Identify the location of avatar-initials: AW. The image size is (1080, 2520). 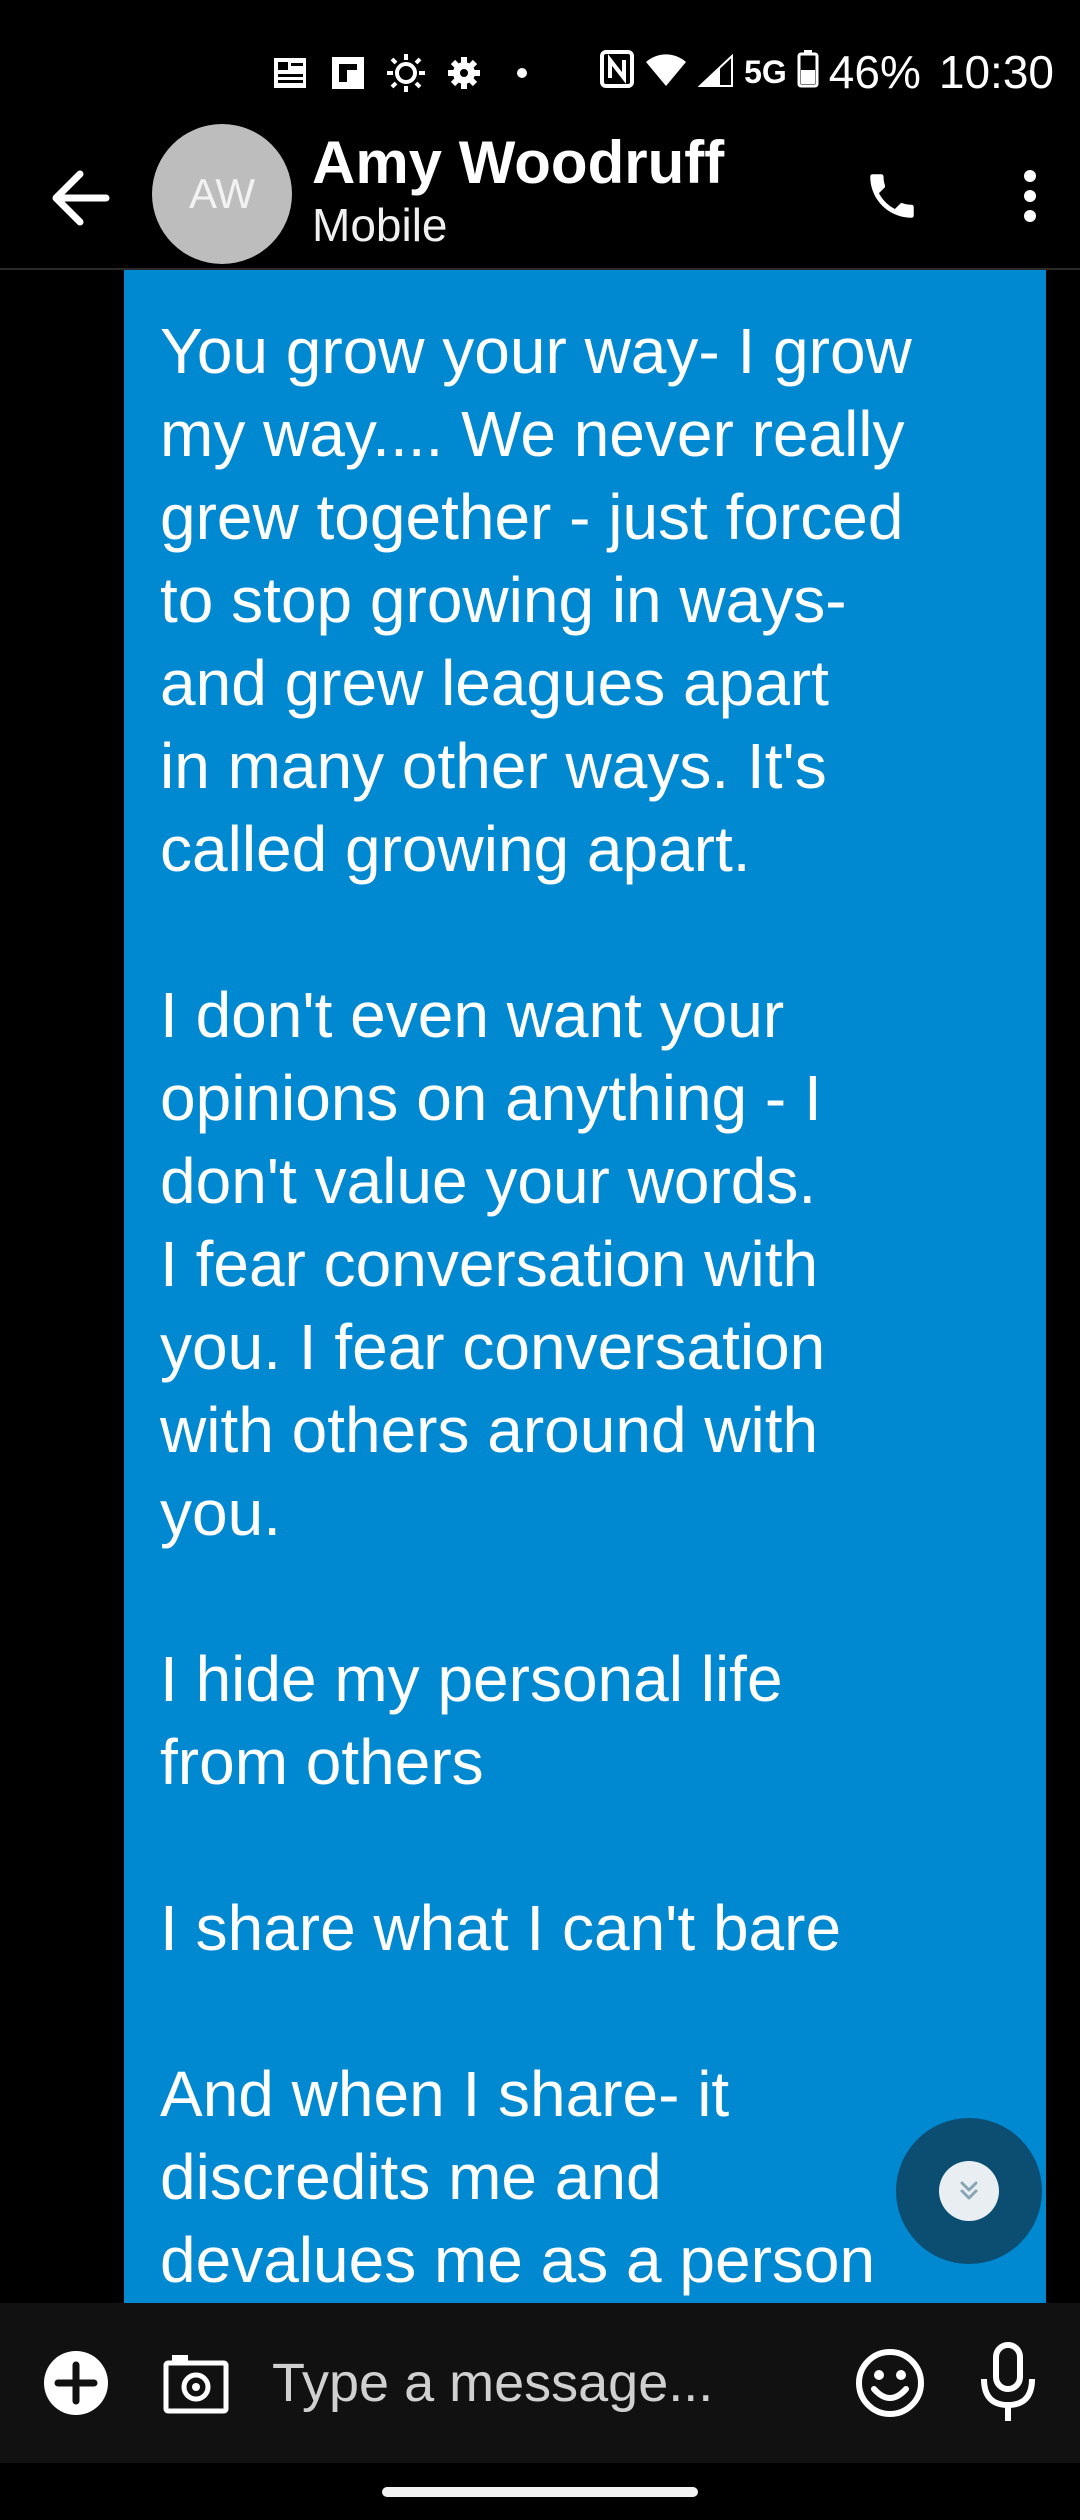
(222, 193).